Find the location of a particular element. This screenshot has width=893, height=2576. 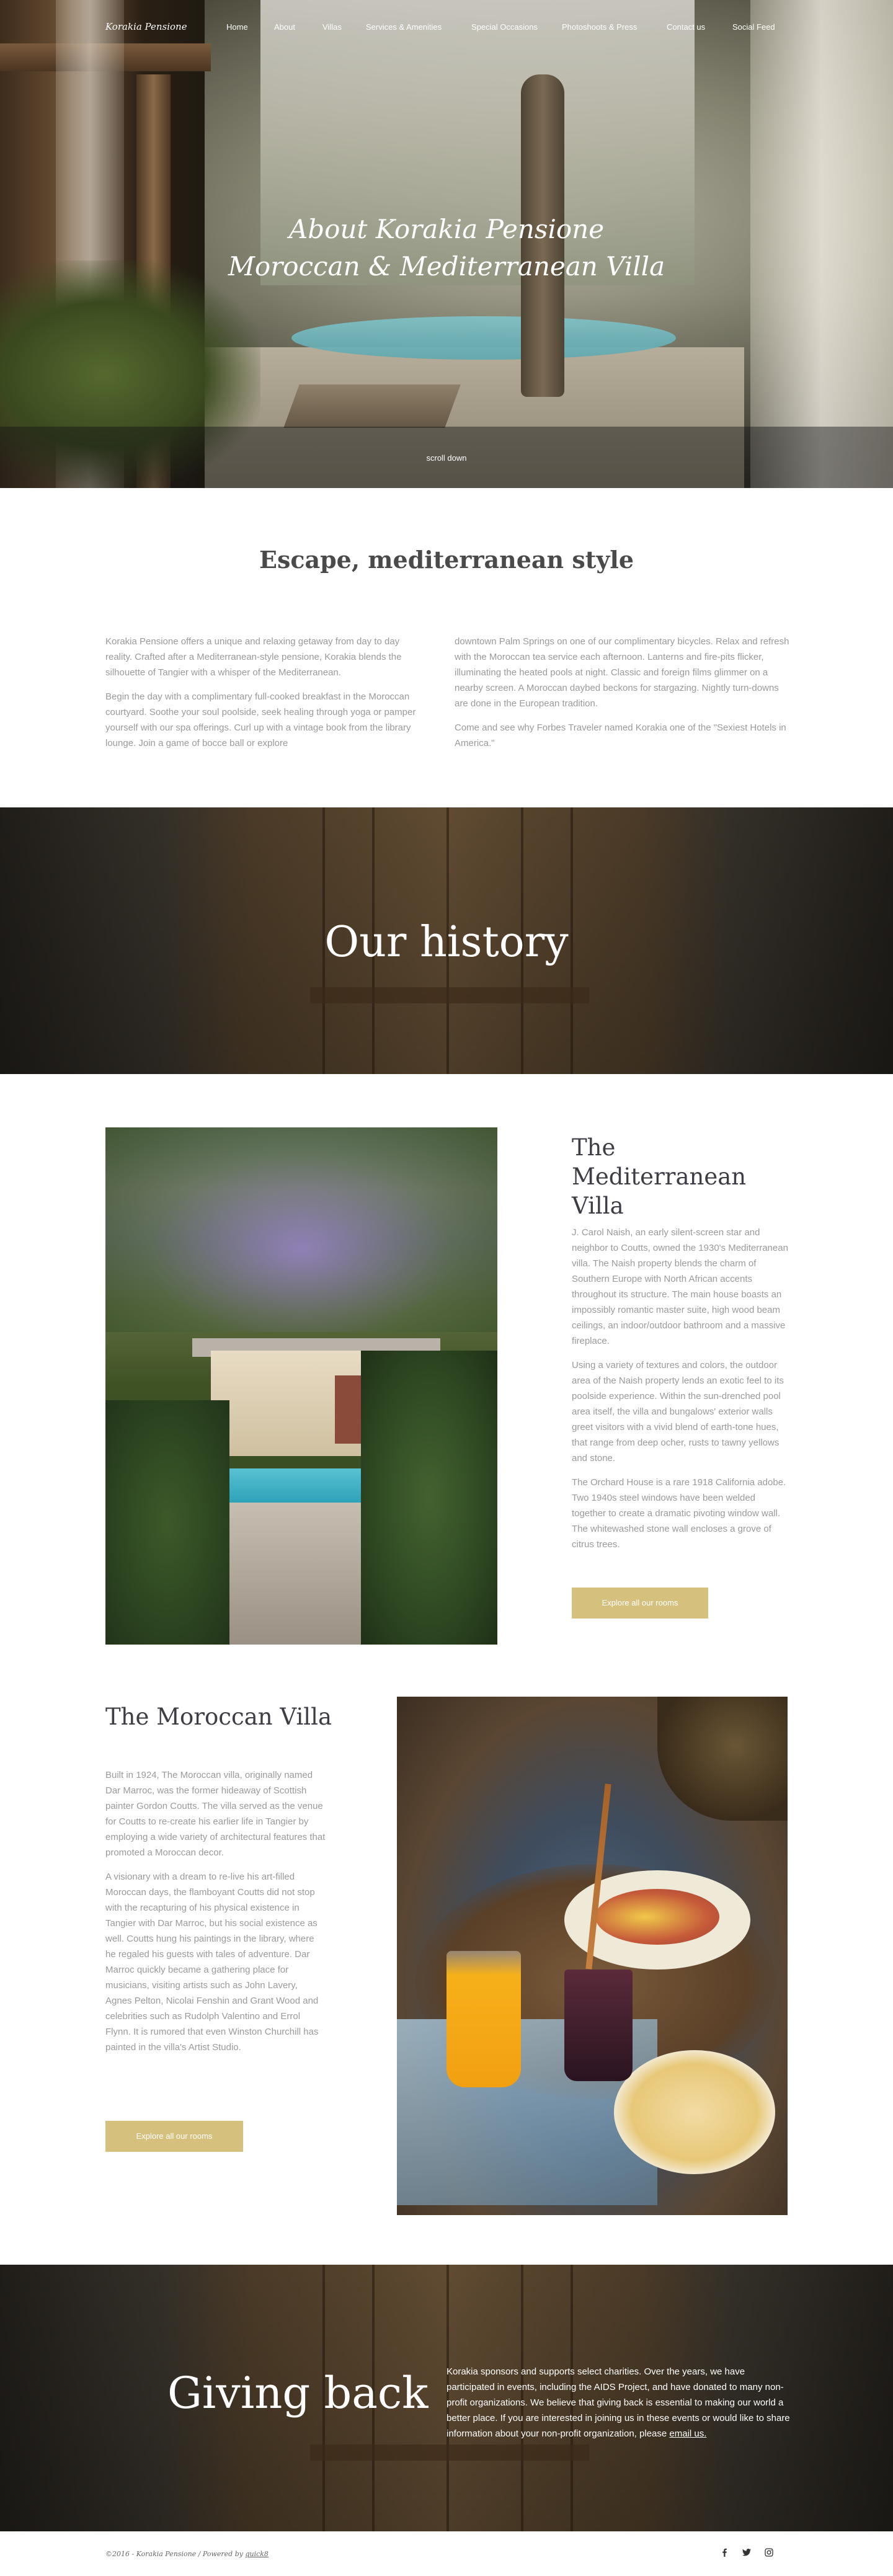

mediterranean-explore-button: Explore all our rooms is located at coordinates (640, 1603).